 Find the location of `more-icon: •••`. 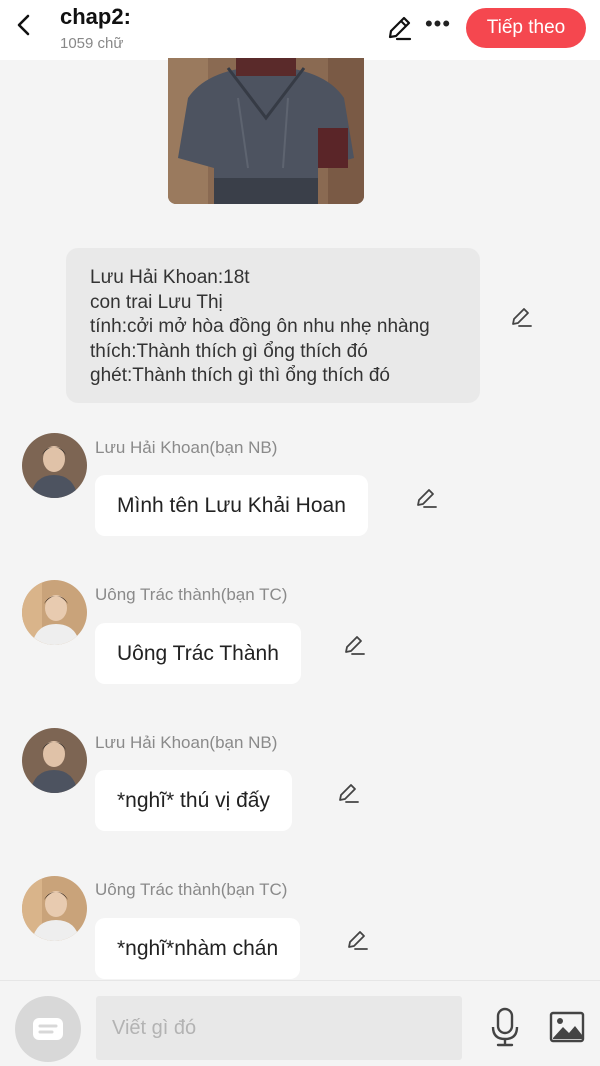

more-icon: ••• is located at coordinates (438, 24).